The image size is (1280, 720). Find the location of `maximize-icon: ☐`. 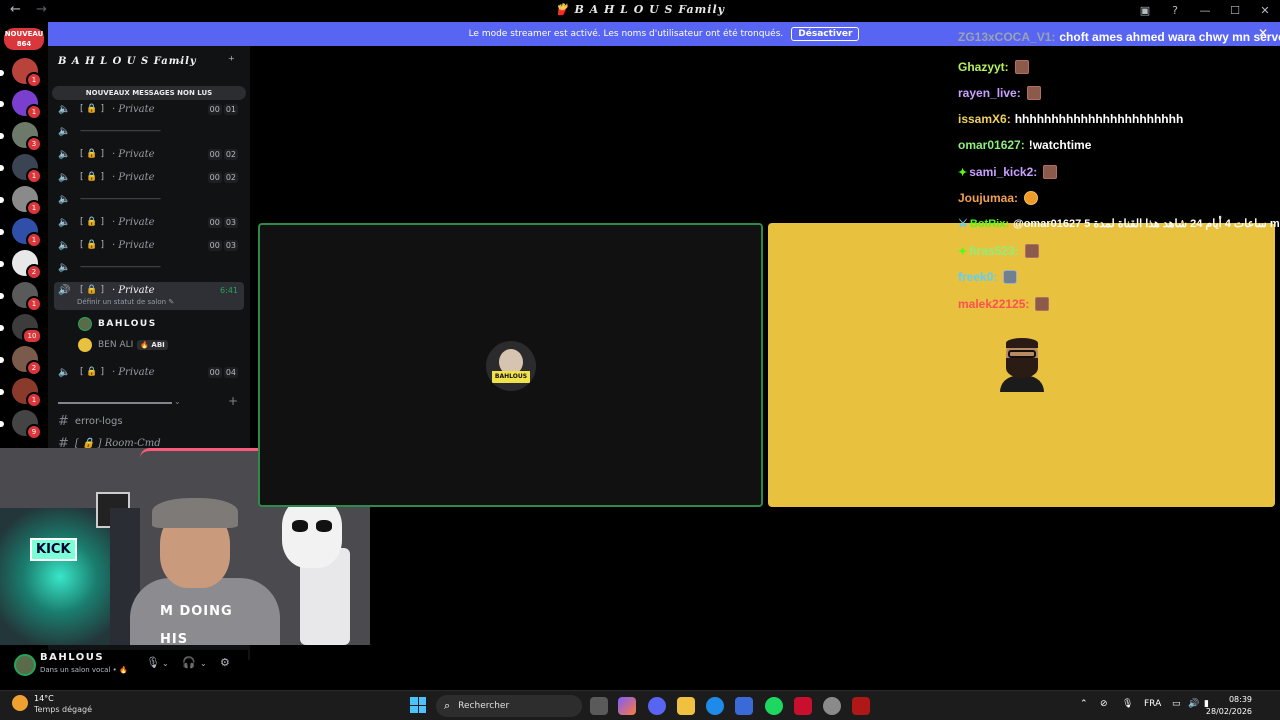

maximize-icon: ☐ is located at coordinates (1235, 10).